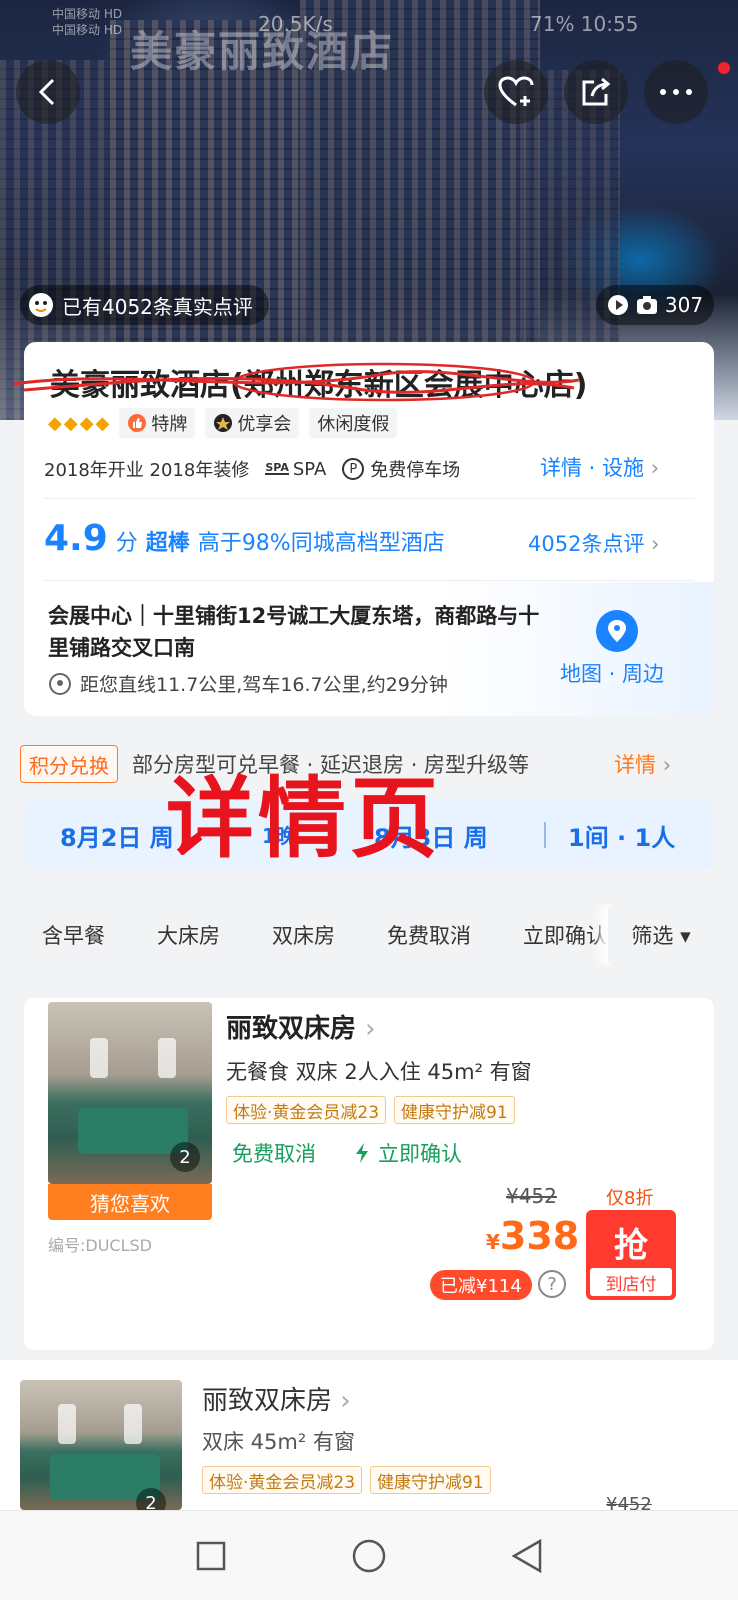 The width and height of the screenshot is (738, 1600). What do you see at coordinates (244, 538) in the screenshot?
I see `score-block: 4.9 分 超棒 高于98%同城高档型酒店` at bounding box center [244, 538].